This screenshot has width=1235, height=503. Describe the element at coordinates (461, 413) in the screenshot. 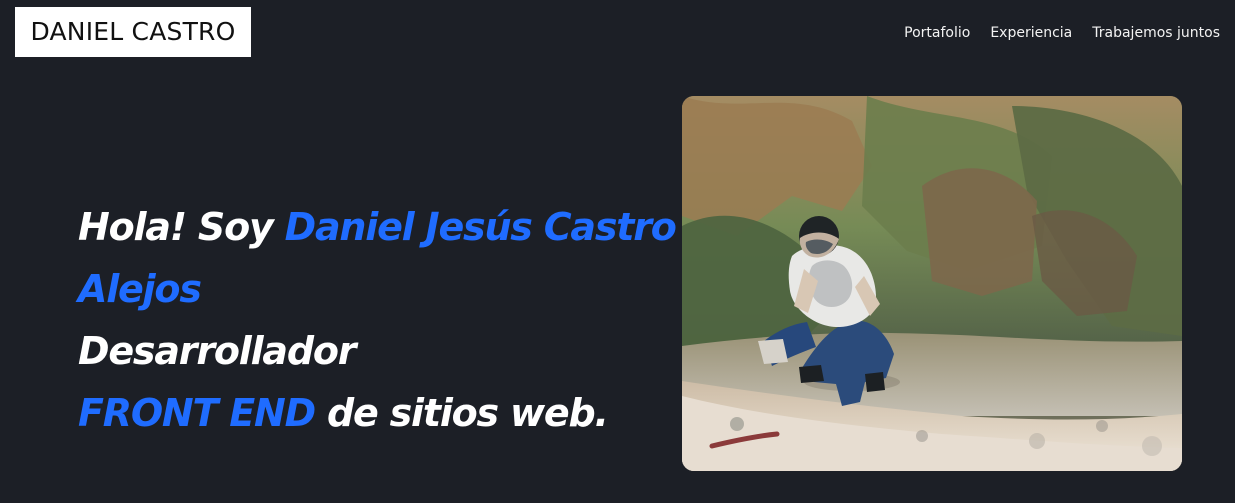

I see `hero-rest: de sitios web.` at that location.